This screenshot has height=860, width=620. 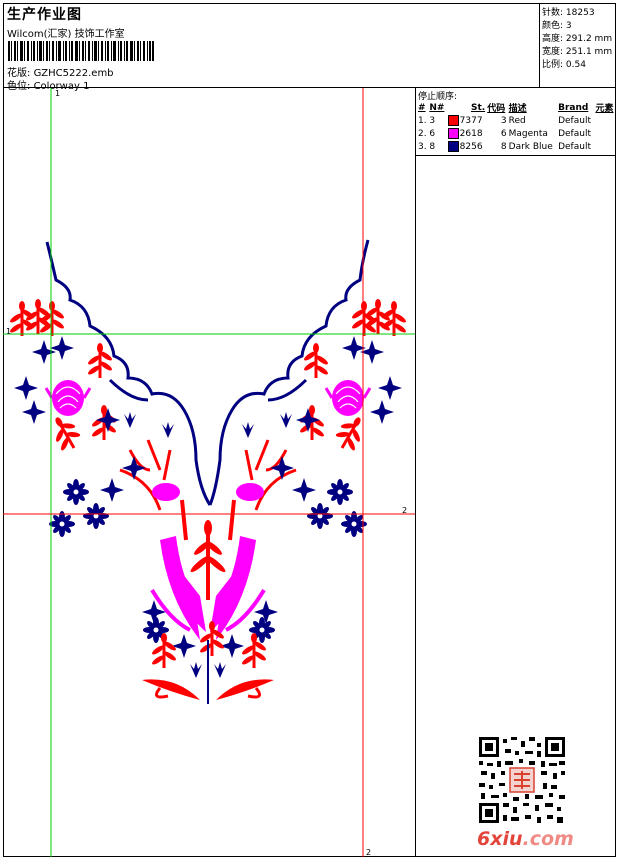 What do you see at coordinates (515, 155) in the screenshot?
I see `table-divider` at bounding box center [515, 155].